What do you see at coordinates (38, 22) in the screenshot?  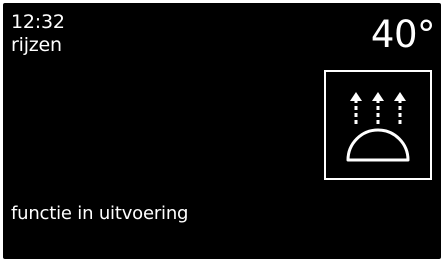 I see `clock-time: 12:32` at bounding box center [38, 22].